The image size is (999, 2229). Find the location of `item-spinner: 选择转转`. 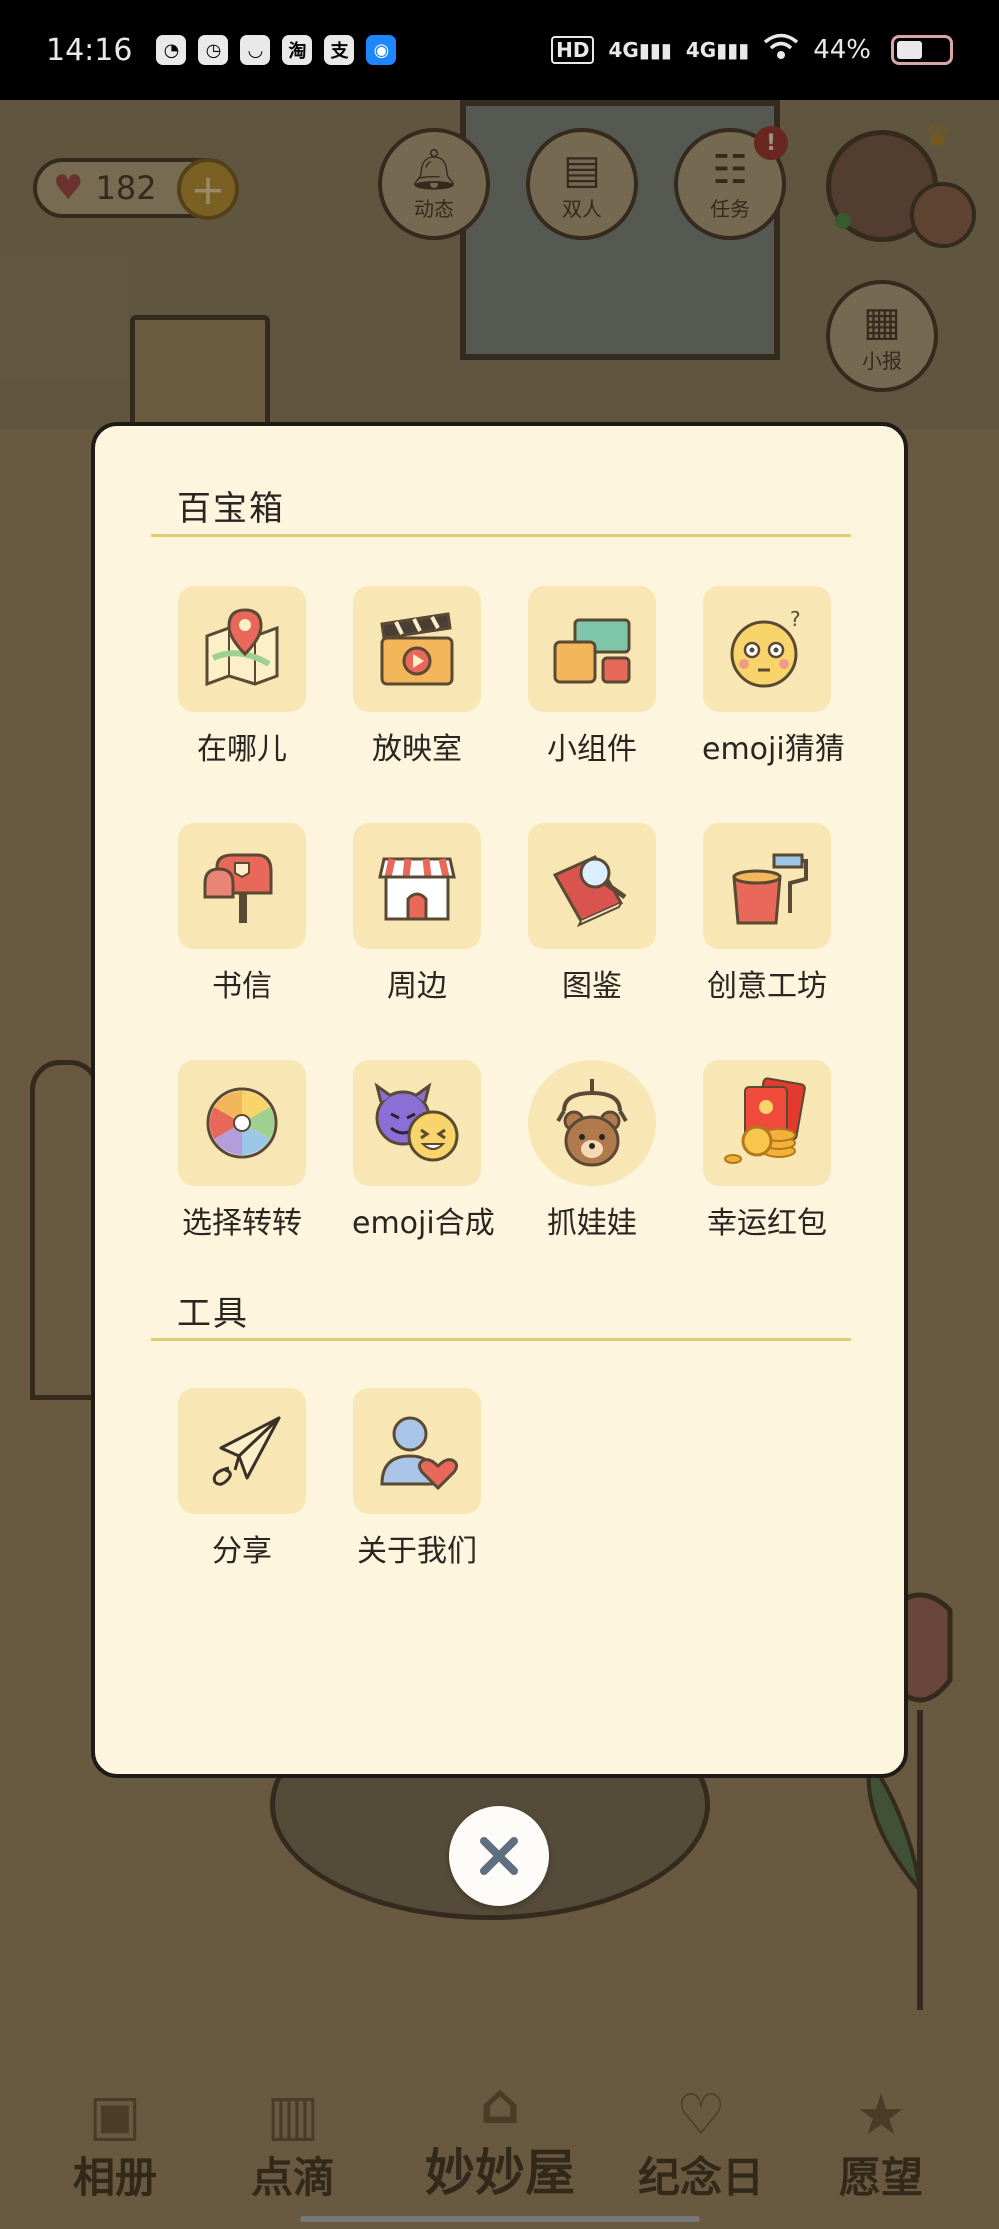

item-spinner: 选择转转 is located at coordinates (242, 1151).